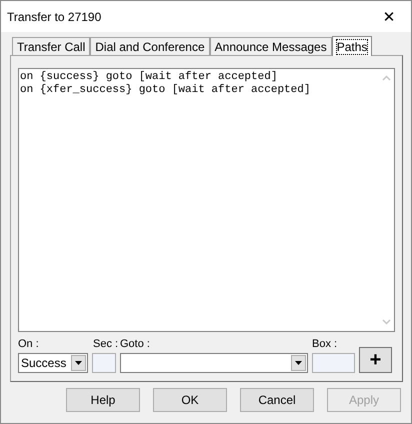 The height and width of the screenshot is (424, 412). What do you see at coordinates (190, 400) in the screenshot?
I see `dialog-button: OK` at bounding box center [190, 400].